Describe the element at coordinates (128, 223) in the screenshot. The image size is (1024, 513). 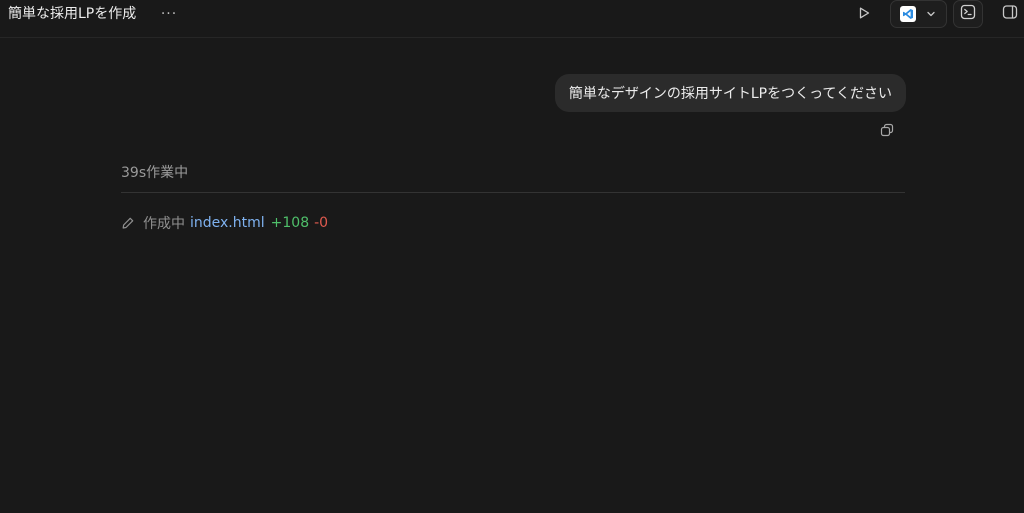
I see `pencil-icon` at that location.